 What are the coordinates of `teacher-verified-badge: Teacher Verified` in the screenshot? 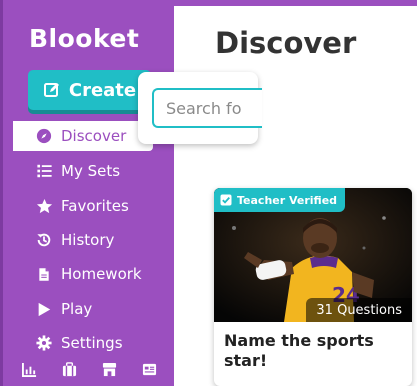 It's located at (280, 200).